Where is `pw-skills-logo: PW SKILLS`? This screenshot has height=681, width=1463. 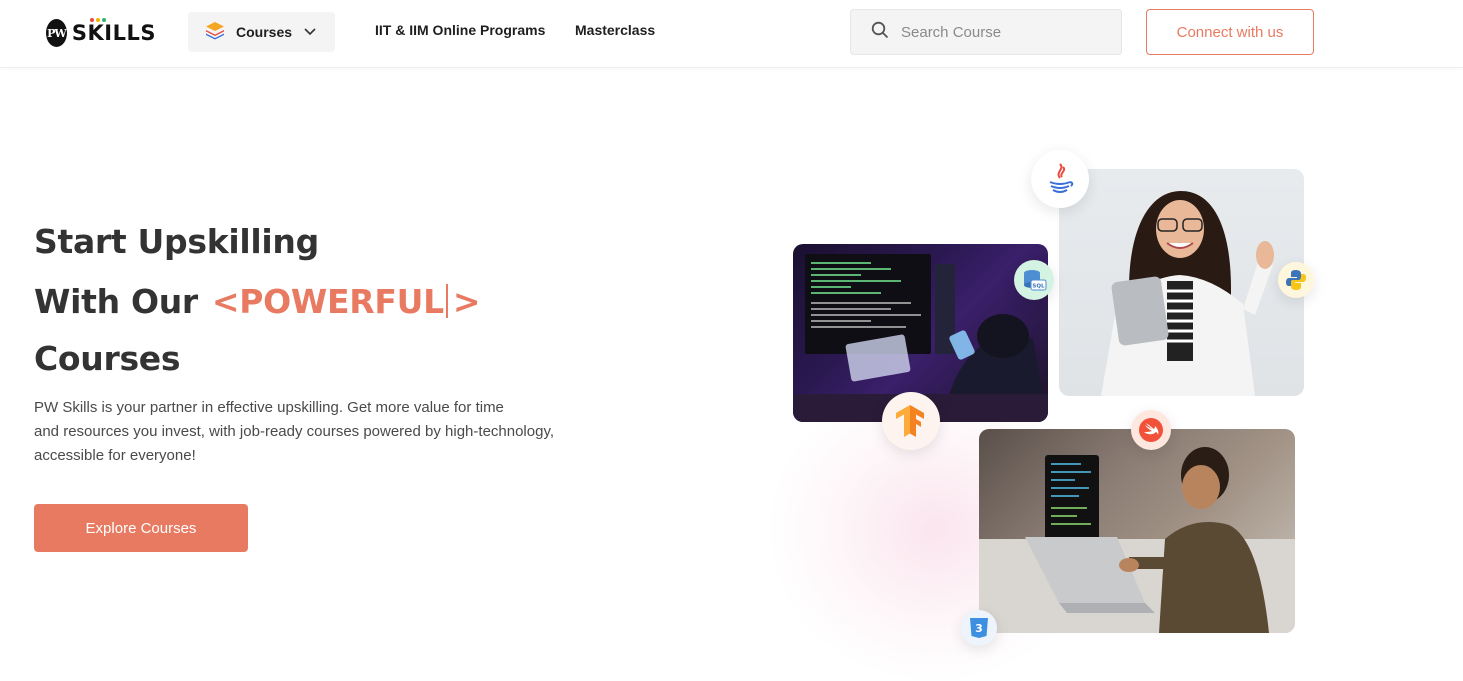
pw-skills-logo: PW SKILLS is located at coordinates (101, 33).